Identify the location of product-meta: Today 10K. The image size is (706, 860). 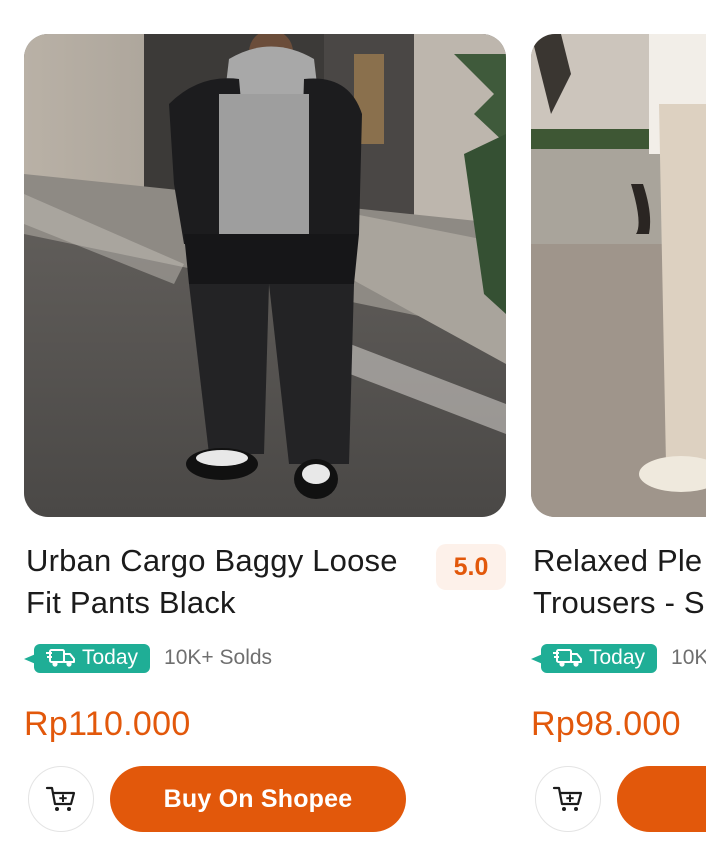
(618, 658).